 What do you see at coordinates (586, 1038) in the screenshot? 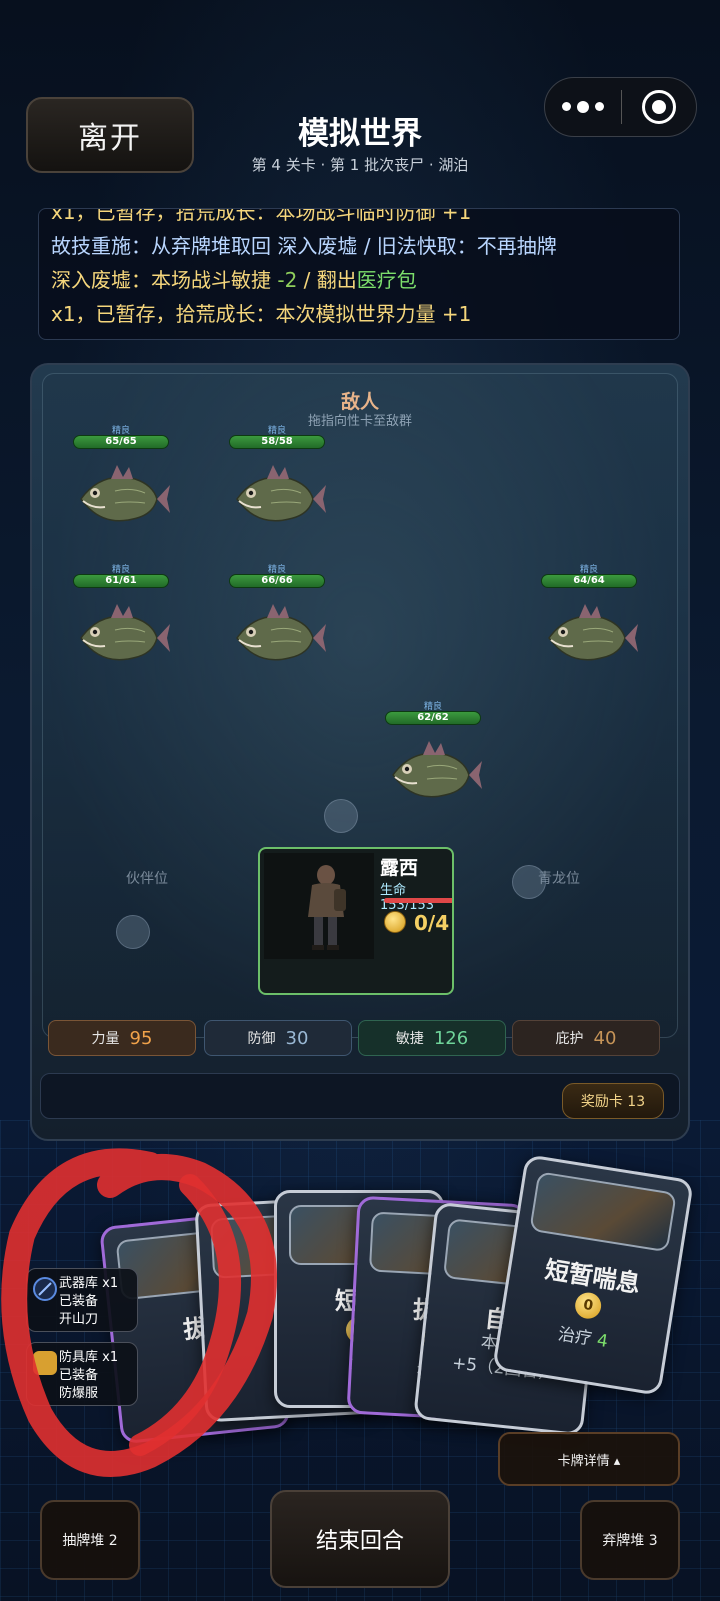
I see `stat-shelter: 庇护 40` at bounding box center [586, 1038].